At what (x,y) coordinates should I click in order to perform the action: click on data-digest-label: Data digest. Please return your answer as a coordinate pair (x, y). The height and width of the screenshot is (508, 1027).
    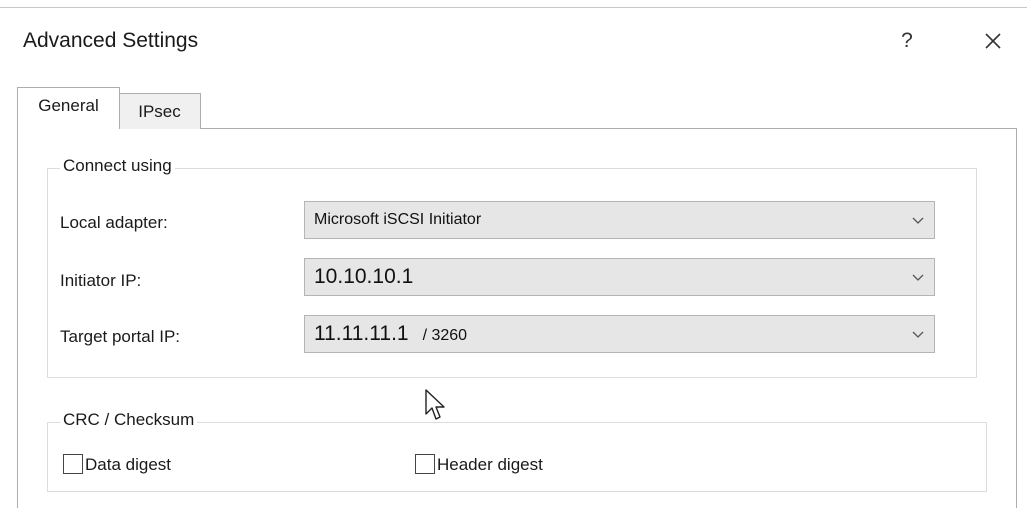
    Looking at the image, I should click on (128, 465).